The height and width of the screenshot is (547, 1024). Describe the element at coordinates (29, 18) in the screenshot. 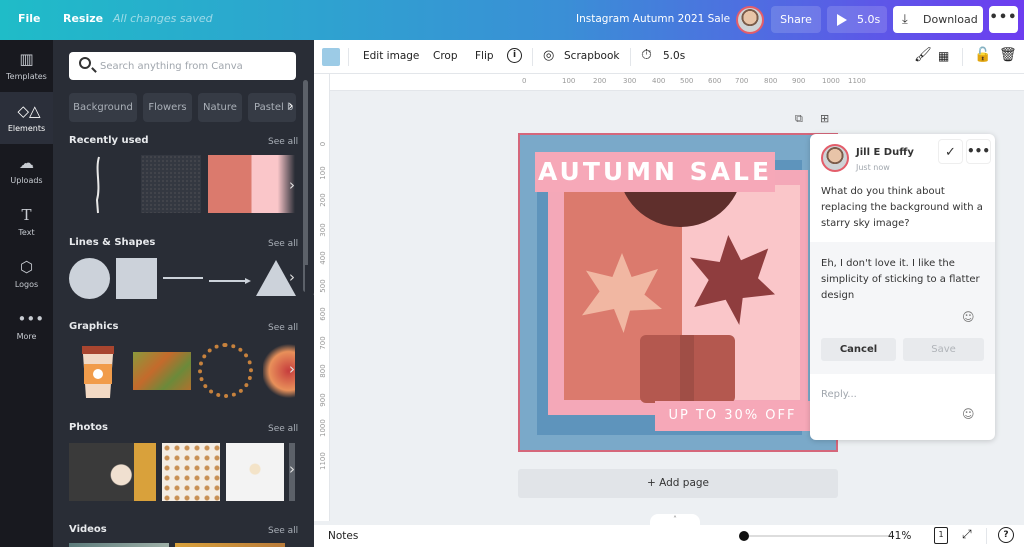

I see `file-menu: File` at that location.